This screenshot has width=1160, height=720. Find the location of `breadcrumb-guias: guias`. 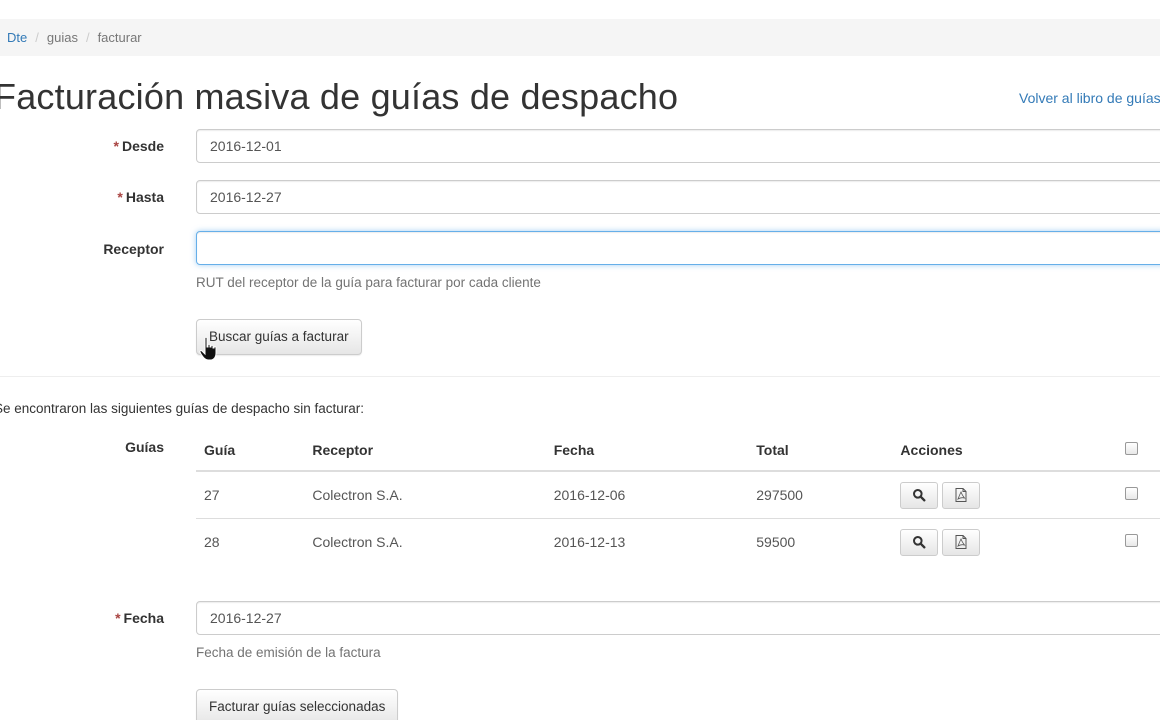

breadcrumb-guias: guias is located at coordinates (62, 37).